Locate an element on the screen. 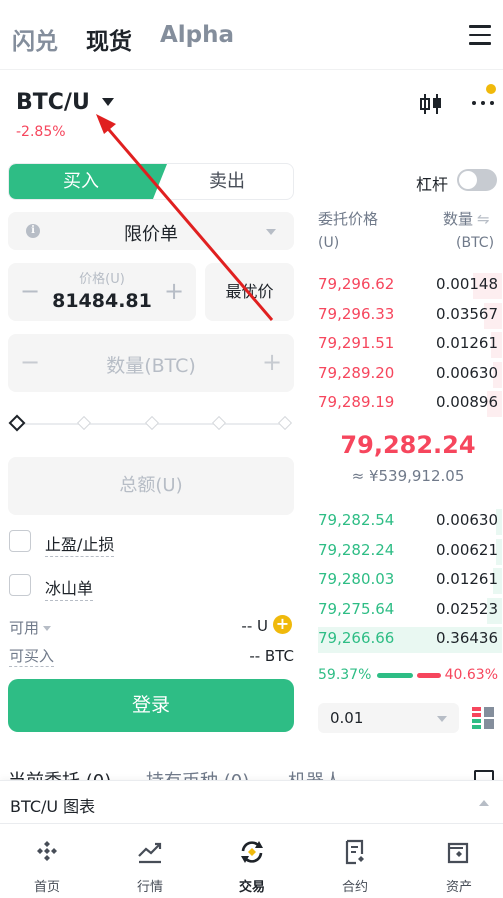 The width and height of the screenshot is (503, 898). total-input: 总额(U) is located at coordinates (151, 486).